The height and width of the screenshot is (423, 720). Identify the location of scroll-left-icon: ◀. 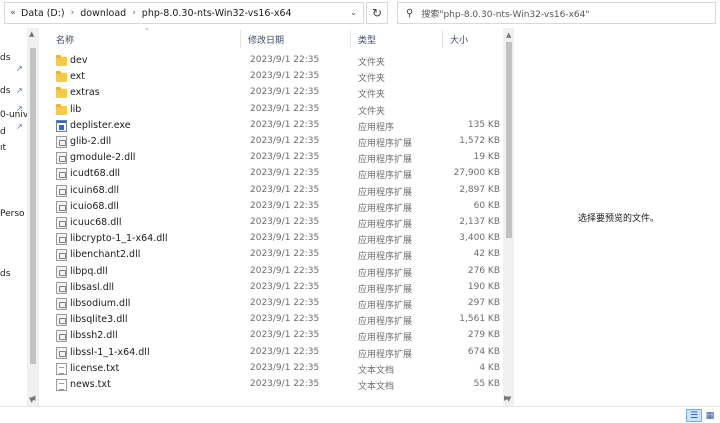
(32, 398).